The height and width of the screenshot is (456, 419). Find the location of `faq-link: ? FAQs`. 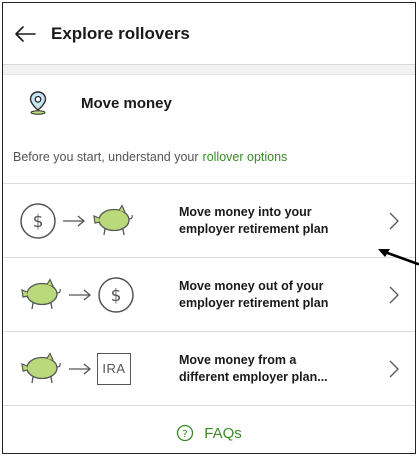

faq-link: ? FAQs is located at coordinates (209, 429).